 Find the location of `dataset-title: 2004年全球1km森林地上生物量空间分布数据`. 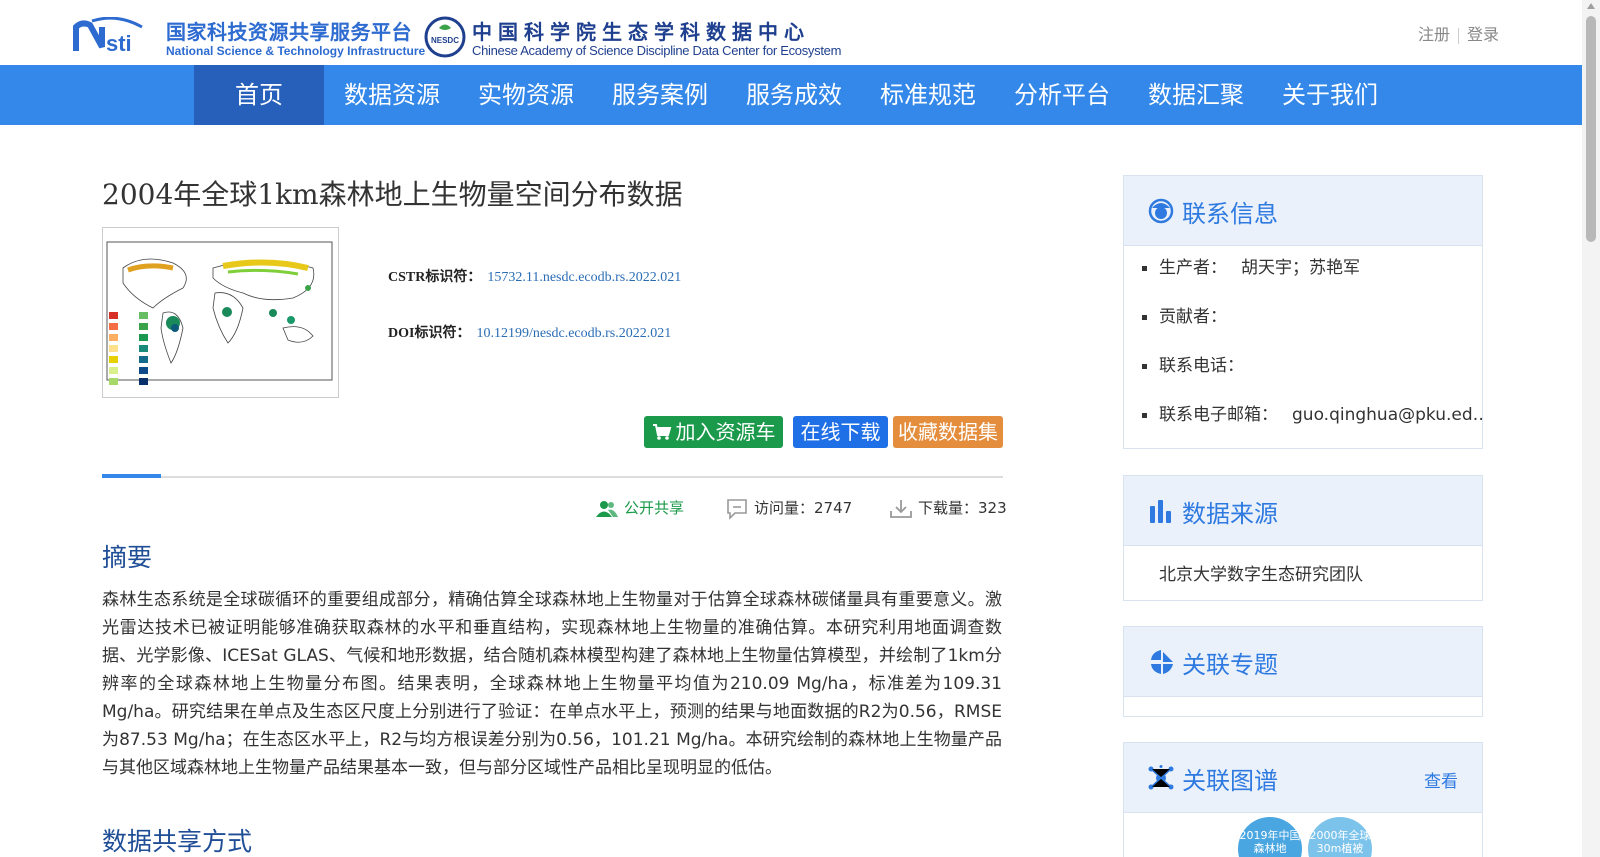

dataset-title: 2004年全球1km森林地上生物量空间分布数据 is located at coordinates (392, 194).